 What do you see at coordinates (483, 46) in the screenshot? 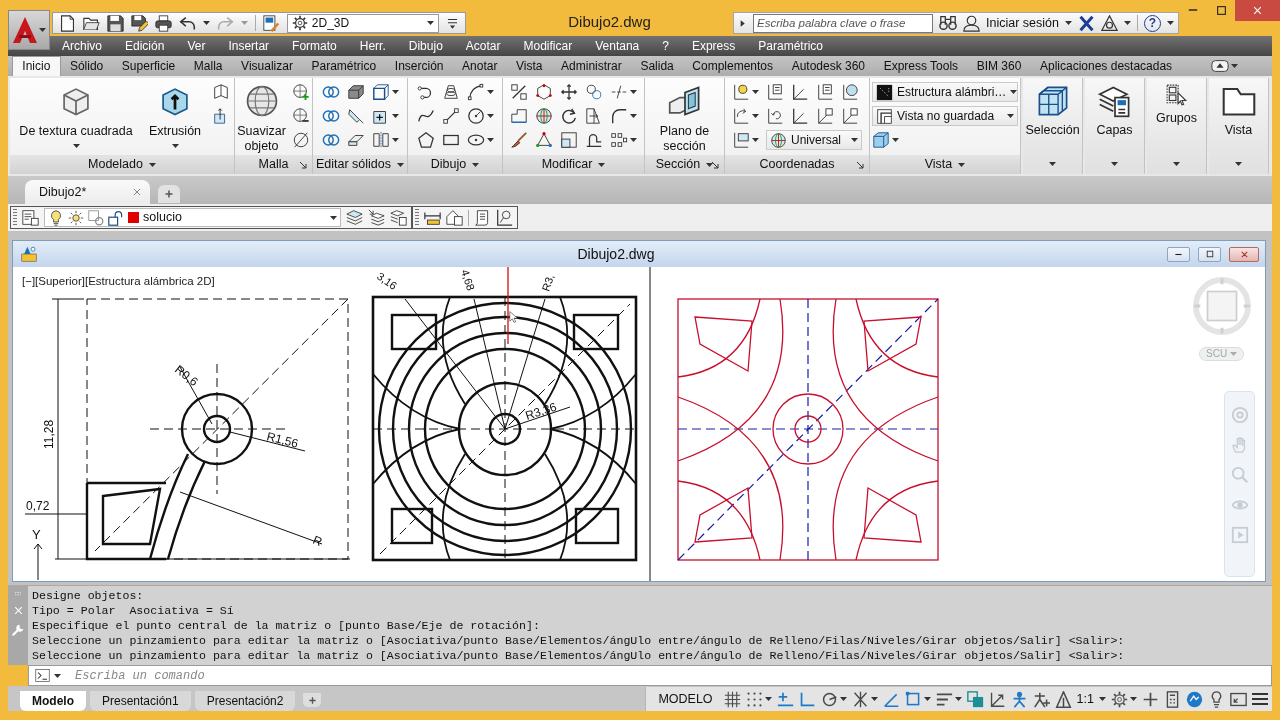
I see `menu-item: Acotar` at bounding box center [483, 46].